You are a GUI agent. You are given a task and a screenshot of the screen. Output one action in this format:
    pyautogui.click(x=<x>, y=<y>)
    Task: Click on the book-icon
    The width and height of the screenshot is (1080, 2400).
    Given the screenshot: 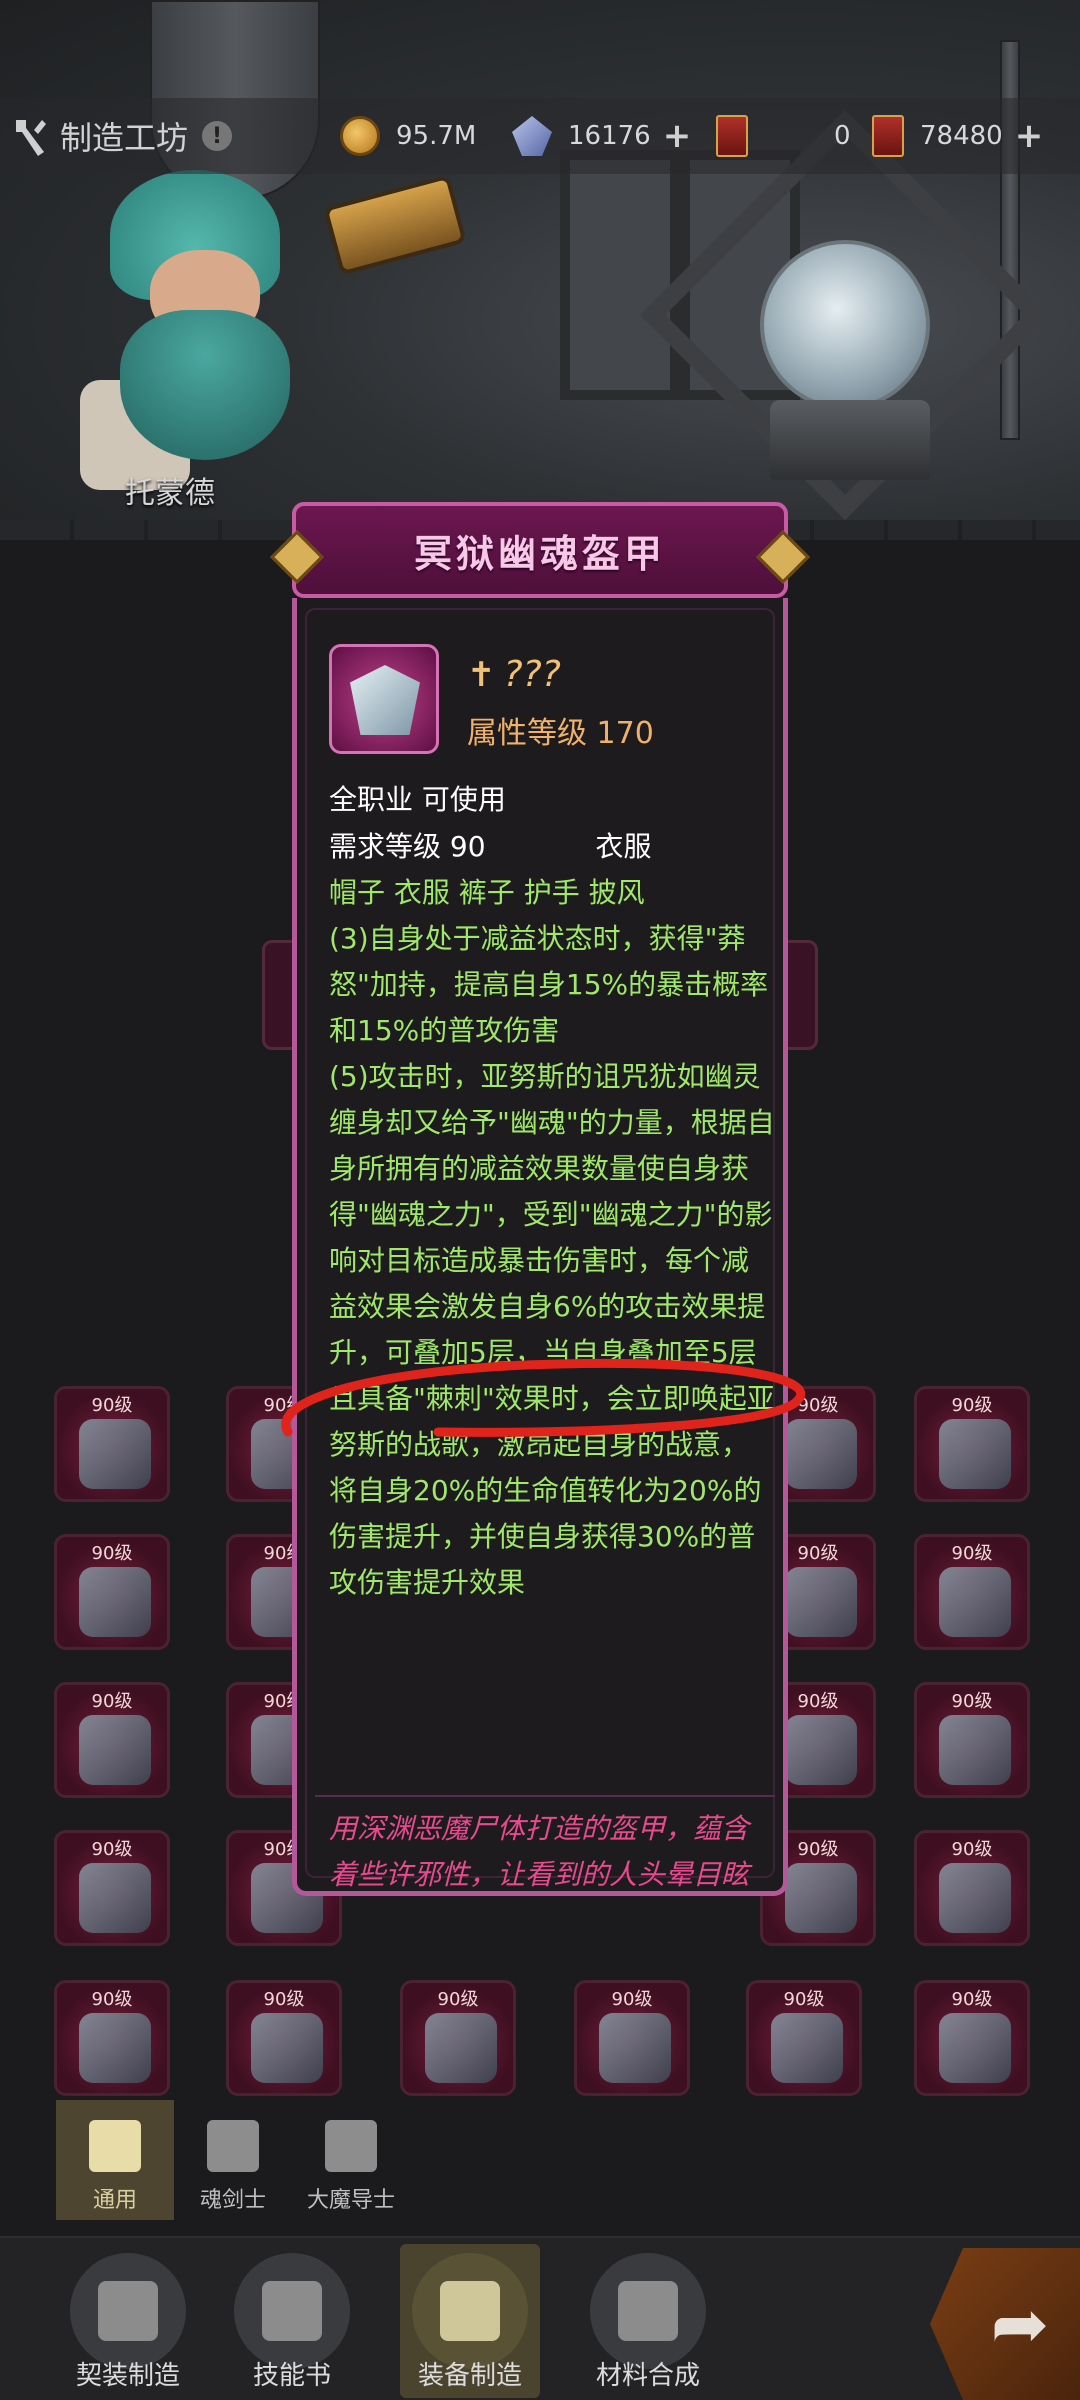 What is the action you would take?
    pyautogui.click(x=292, y=2311)
    